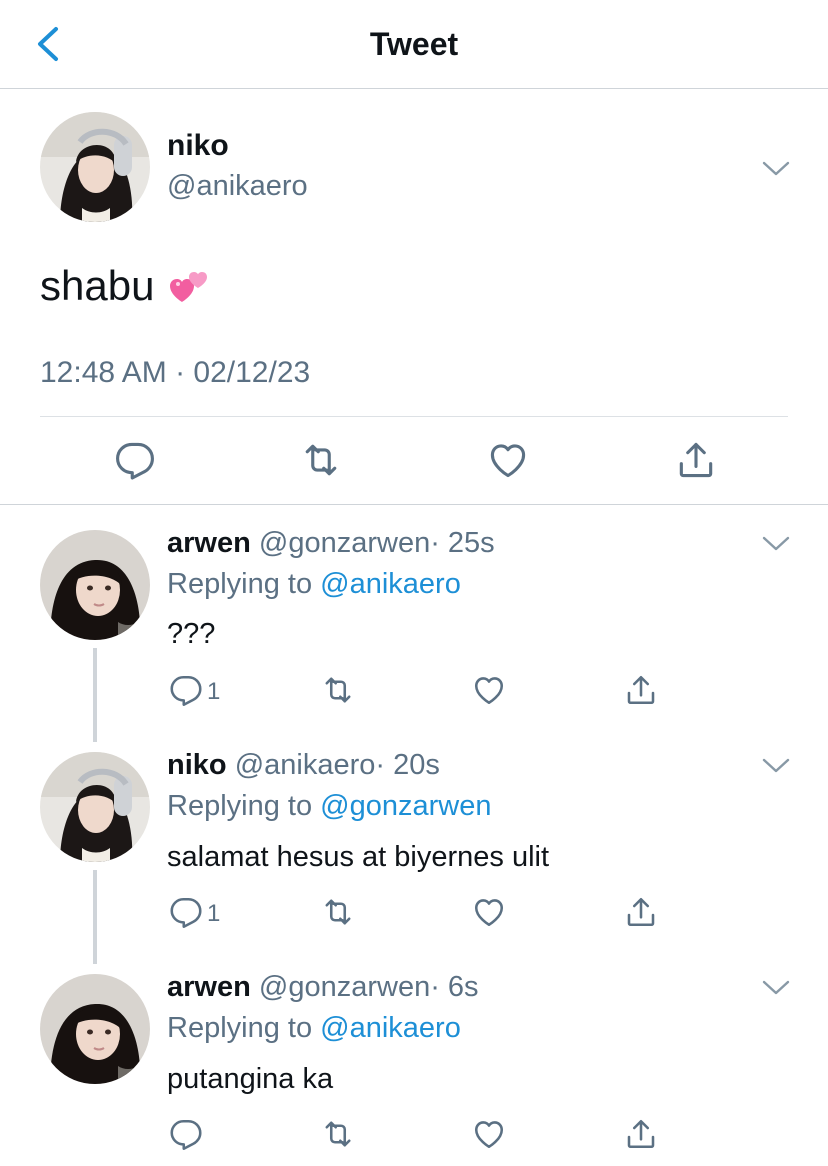 This screenshot has width=828, height=1166. Describe the element at coordinates (97, 285) in the screenshot. I see `tweet-text-content: shabu` at that location.